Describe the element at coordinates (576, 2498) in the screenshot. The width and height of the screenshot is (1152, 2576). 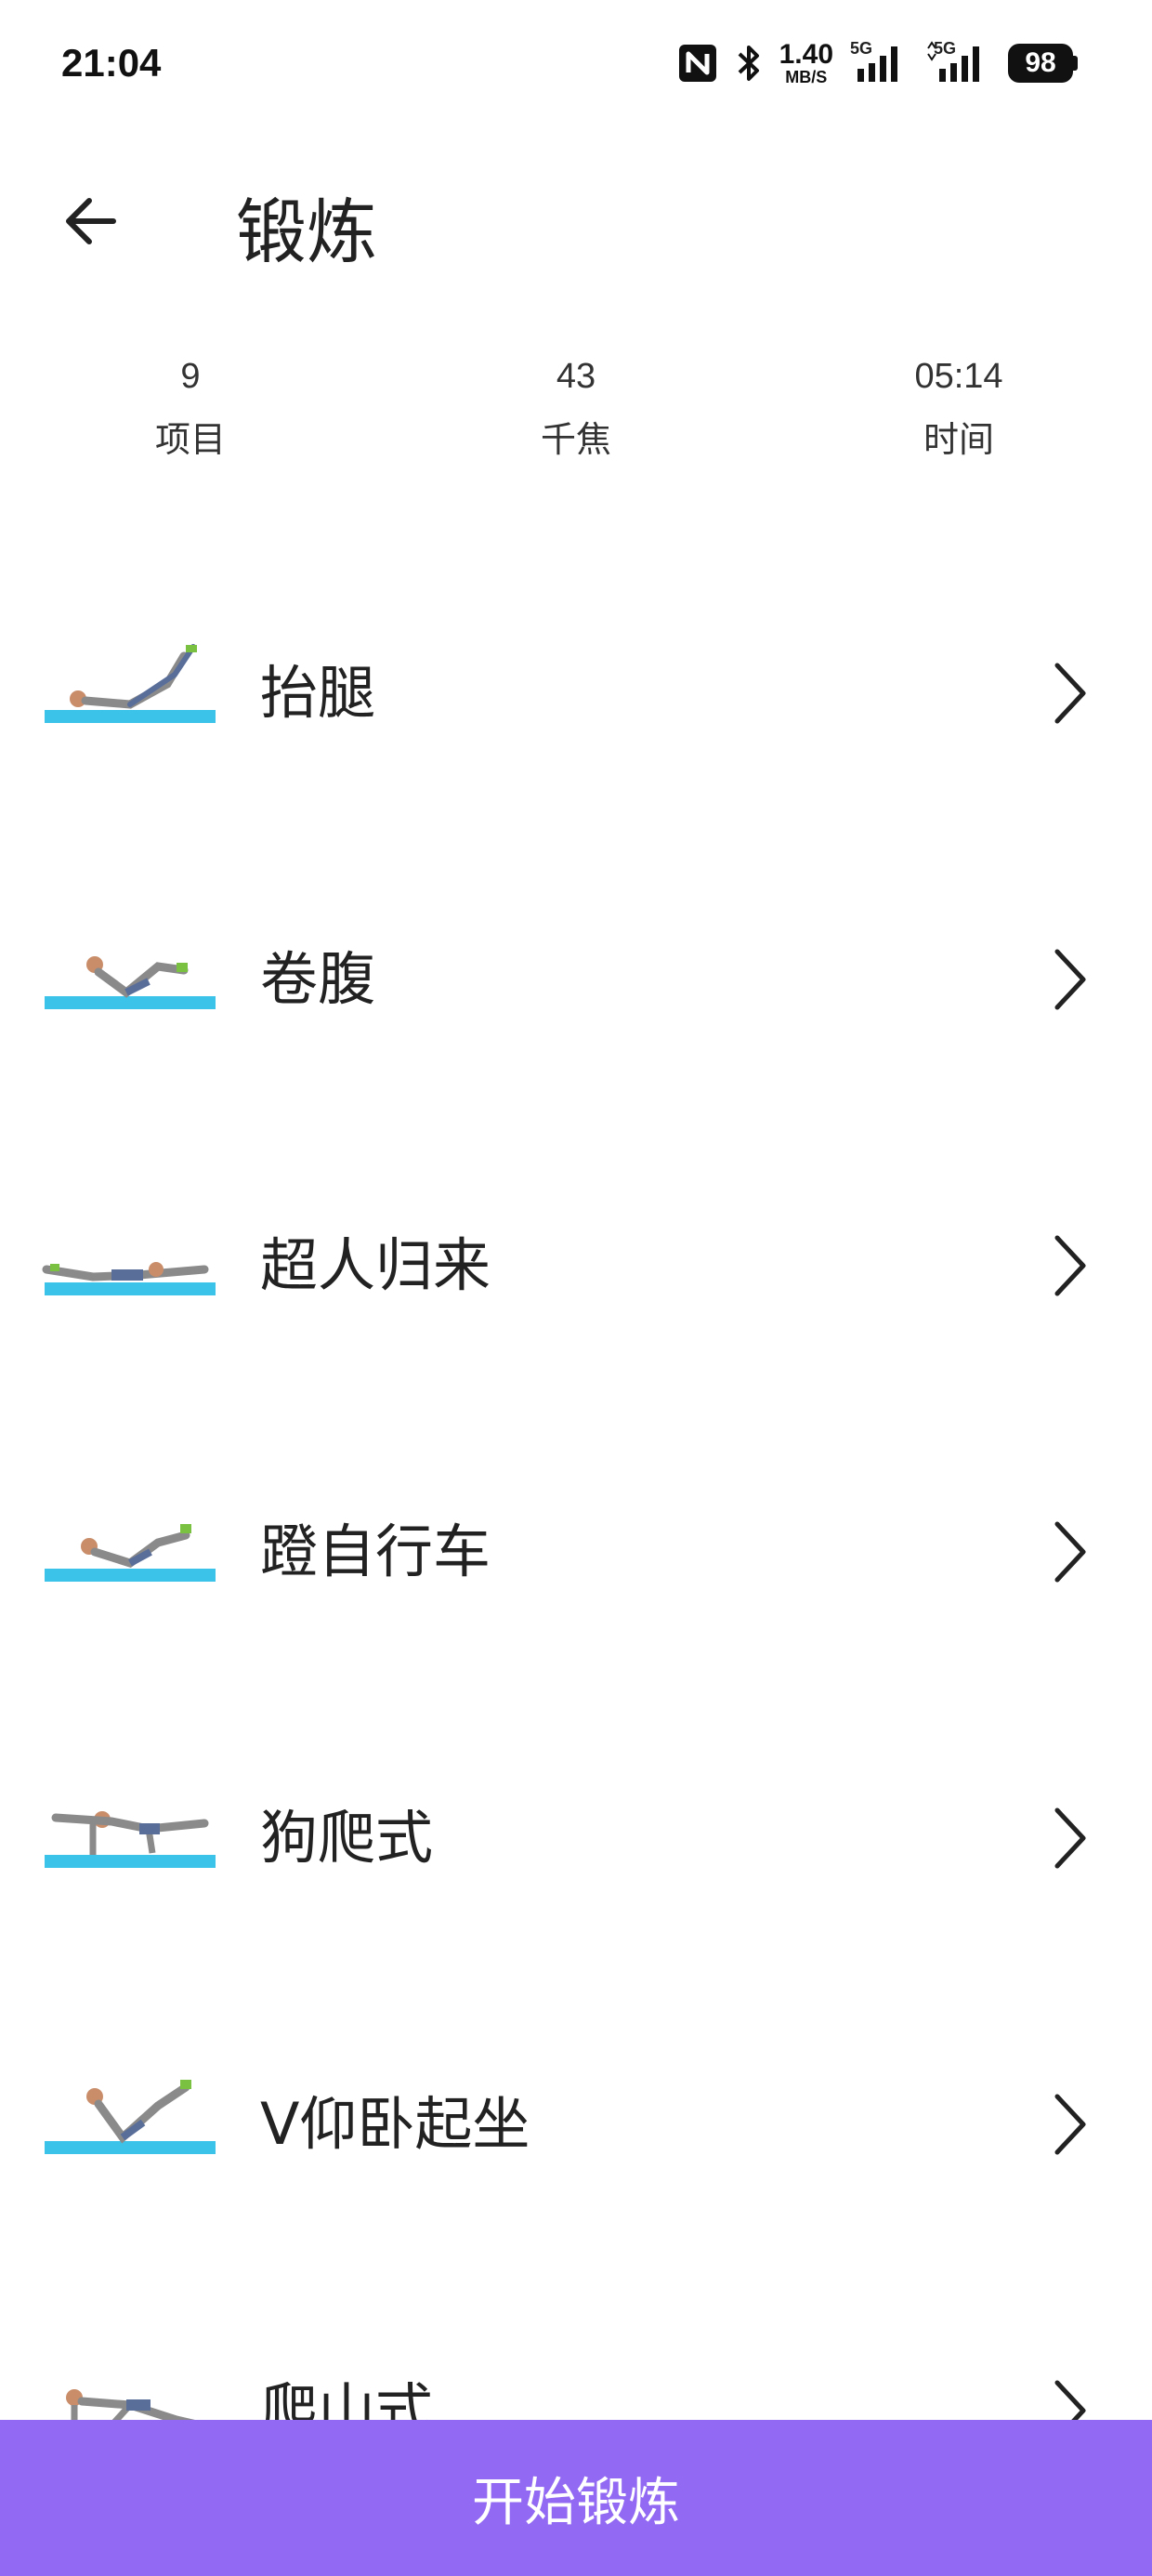
I see `start-workout-button: 开始锻炼` at that location.